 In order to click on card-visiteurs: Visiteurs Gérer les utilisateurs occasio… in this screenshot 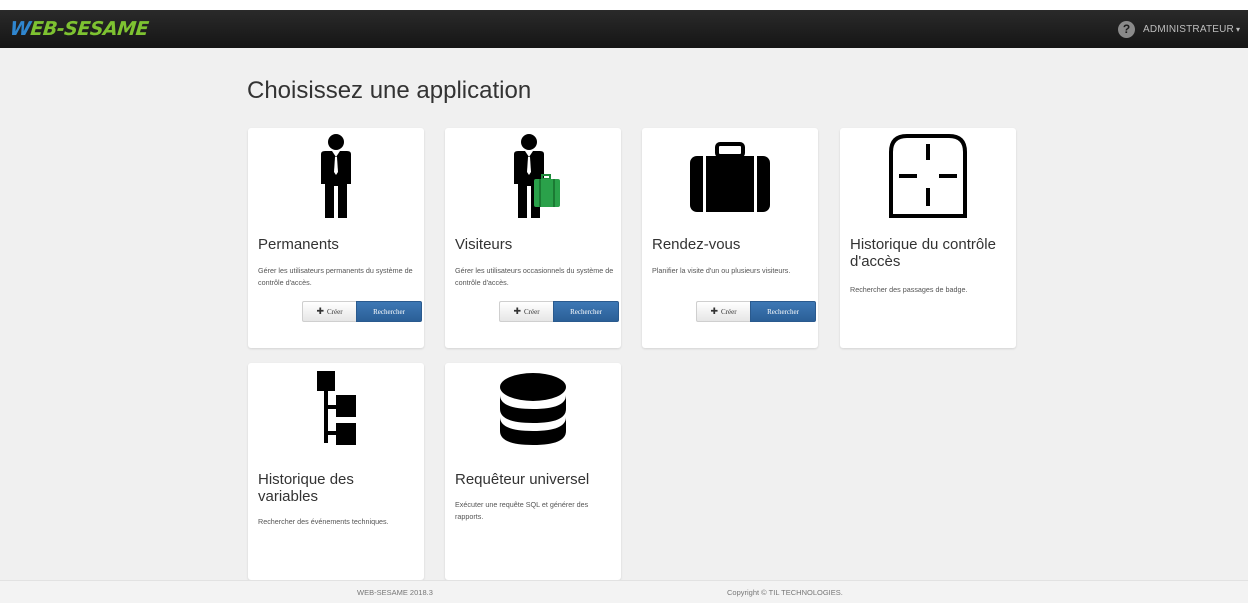, I will do `click(533, 238)`.